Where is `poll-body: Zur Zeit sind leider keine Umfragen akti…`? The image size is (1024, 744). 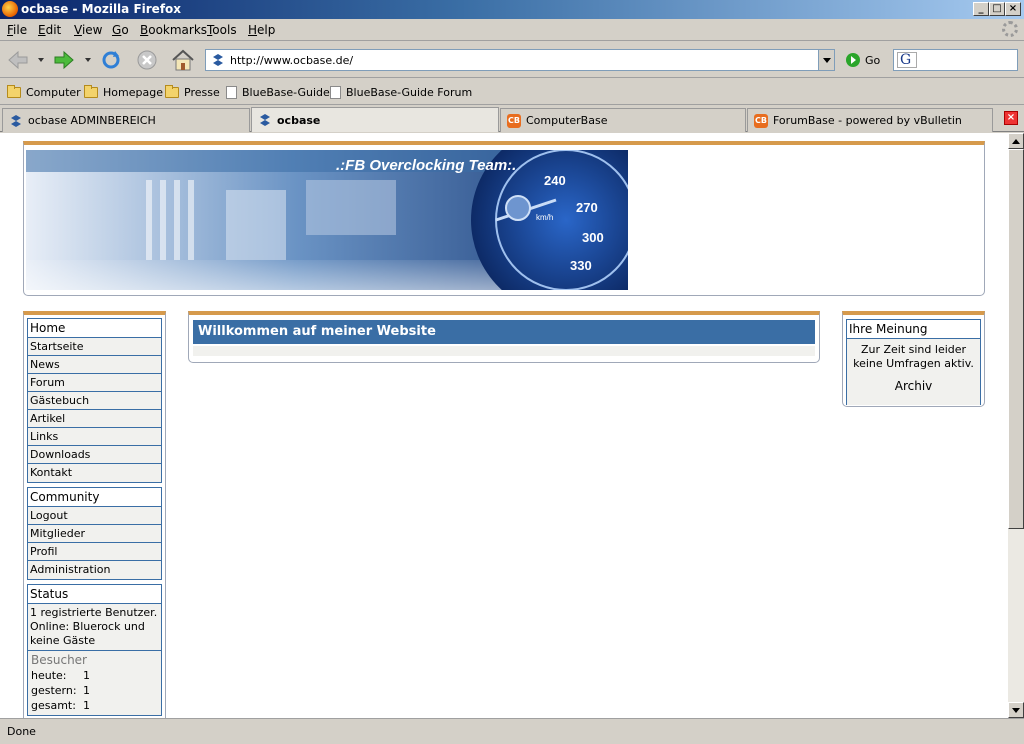
poll-body: Zur Zeit sind leider keine Umfragen akti… is located at coordinates (913, 372).